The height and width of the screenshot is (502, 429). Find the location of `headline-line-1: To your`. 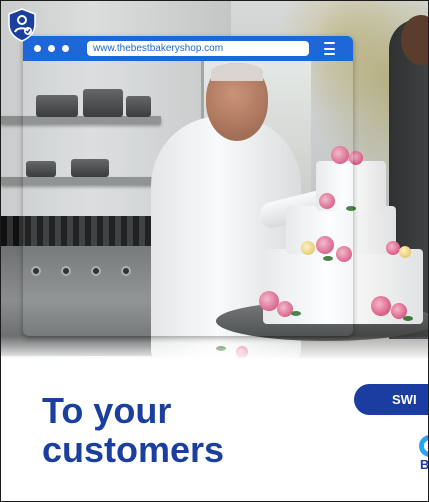

headline-line-1: To your is located at coordinates (107, 410).